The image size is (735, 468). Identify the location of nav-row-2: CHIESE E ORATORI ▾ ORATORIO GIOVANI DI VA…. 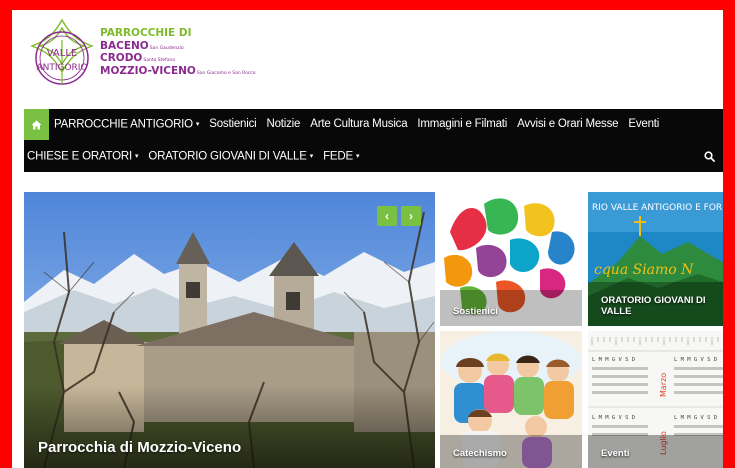
(373, 156).